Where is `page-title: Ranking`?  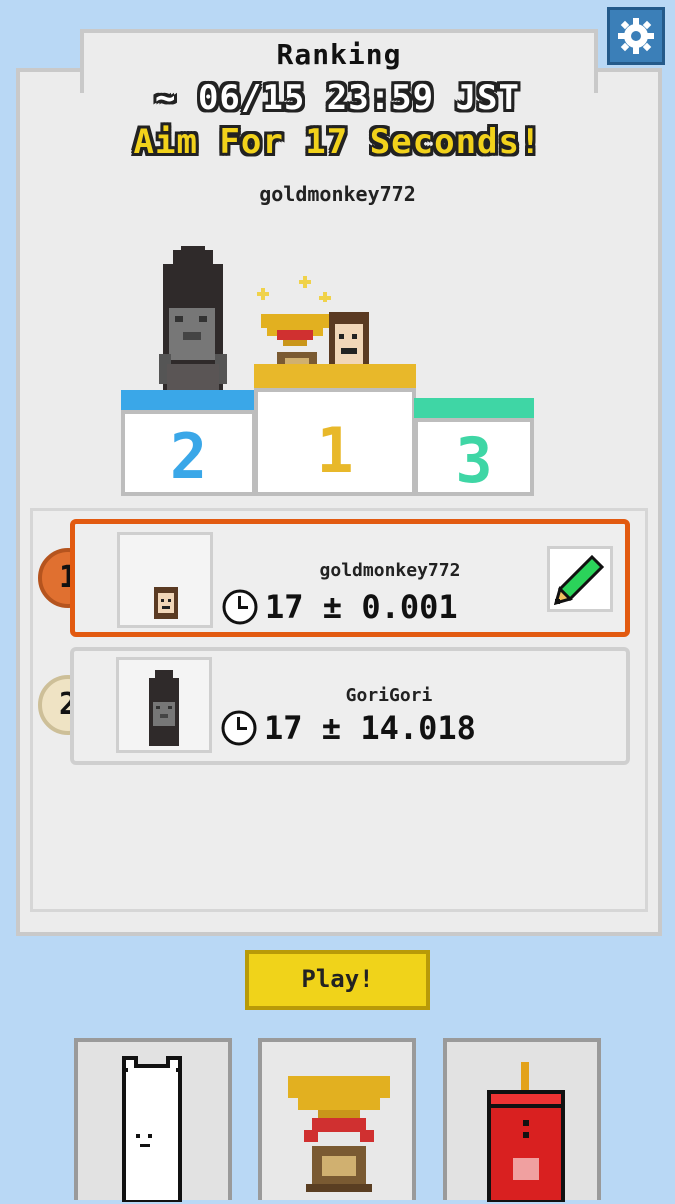 page-title: Ranking is located at coordinates (339, 54).